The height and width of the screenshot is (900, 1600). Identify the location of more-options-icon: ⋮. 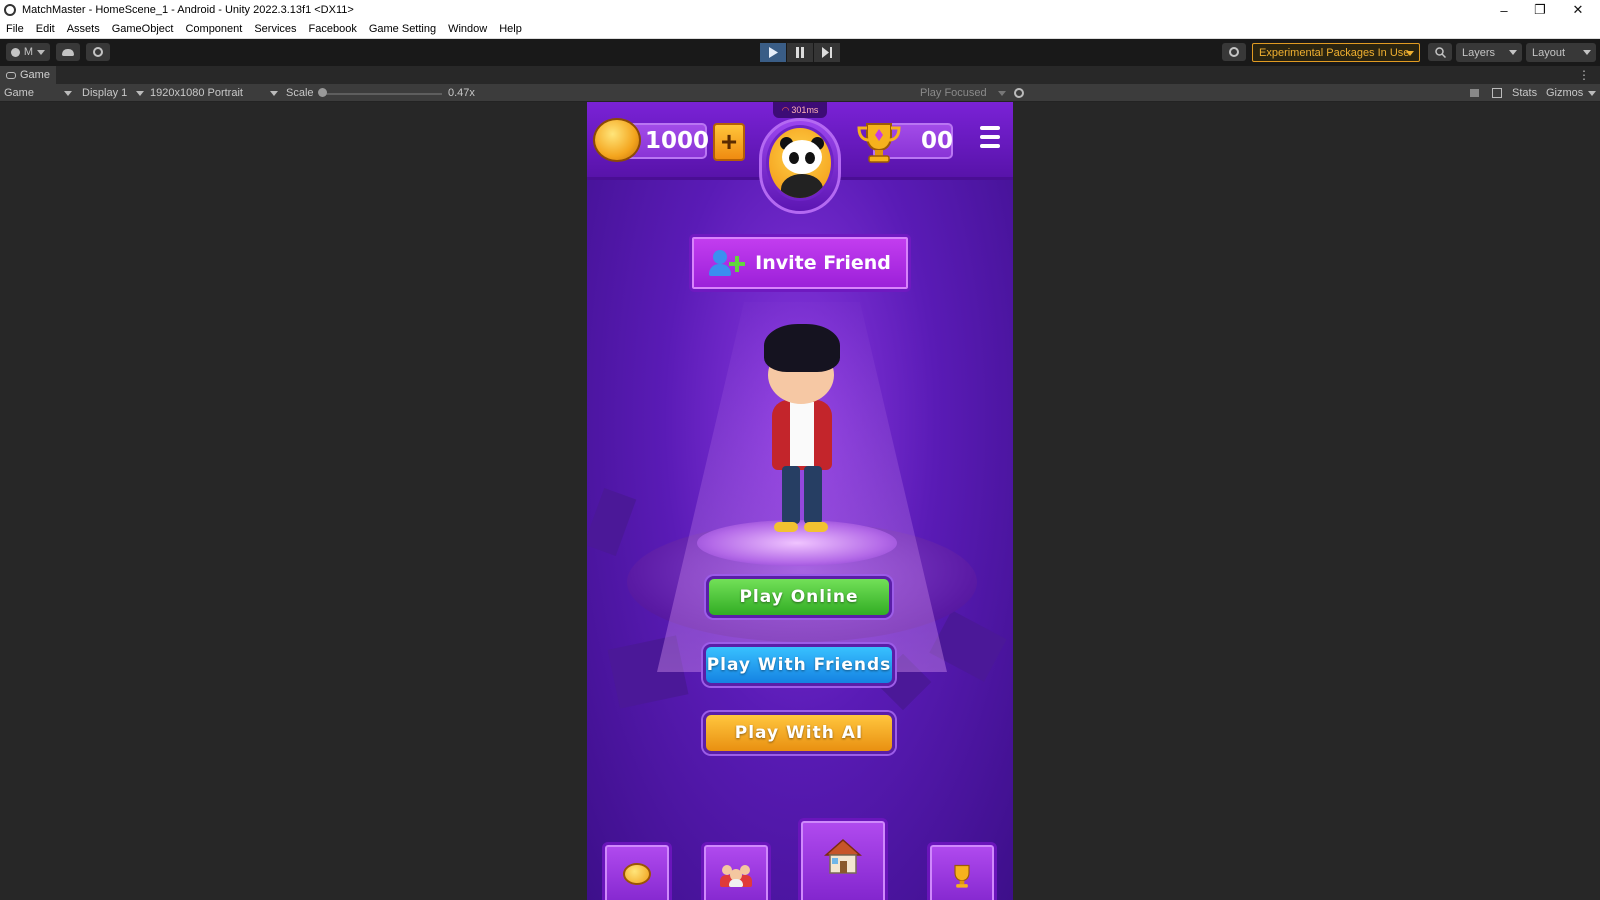
(1584, 75).